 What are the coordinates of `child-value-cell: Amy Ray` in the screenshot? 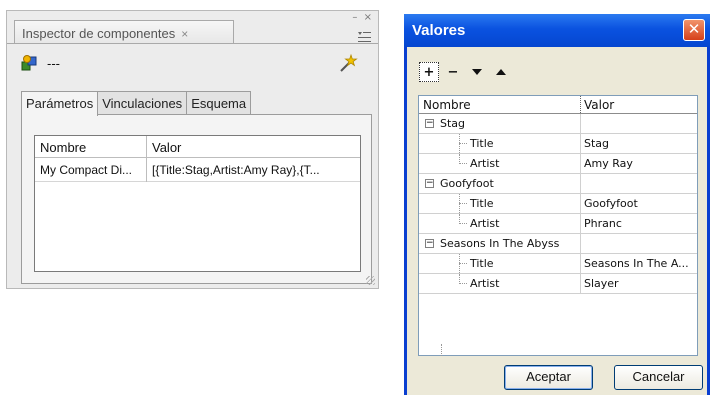 It's located at (638, 163).